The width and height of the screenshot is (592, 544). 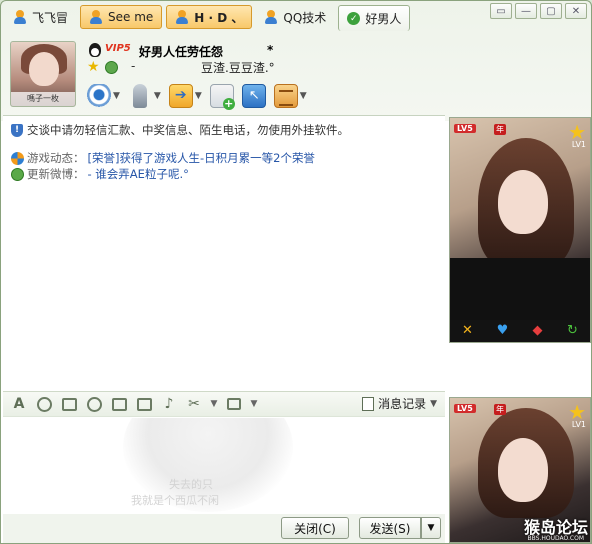 I want to click on weibo-feed: 更新微博： - 谁会弄AE粒子呢.°, so click(x=100, y=174).